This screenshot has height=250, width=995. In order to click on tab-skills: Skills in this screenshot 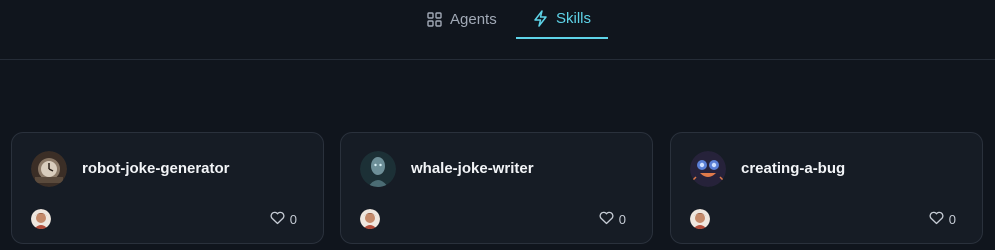, I will do `click(562, 19)`.